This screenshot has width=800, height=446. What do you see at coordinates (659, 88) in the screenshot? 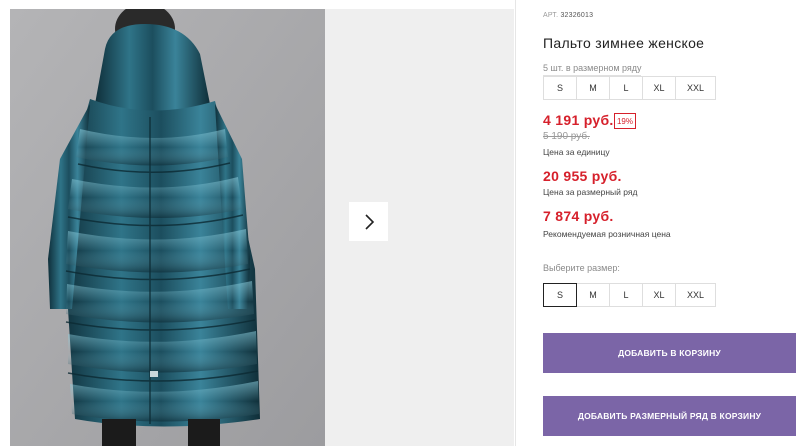
I see `pack-size-xl: XL` at bounding box center [659, 88].